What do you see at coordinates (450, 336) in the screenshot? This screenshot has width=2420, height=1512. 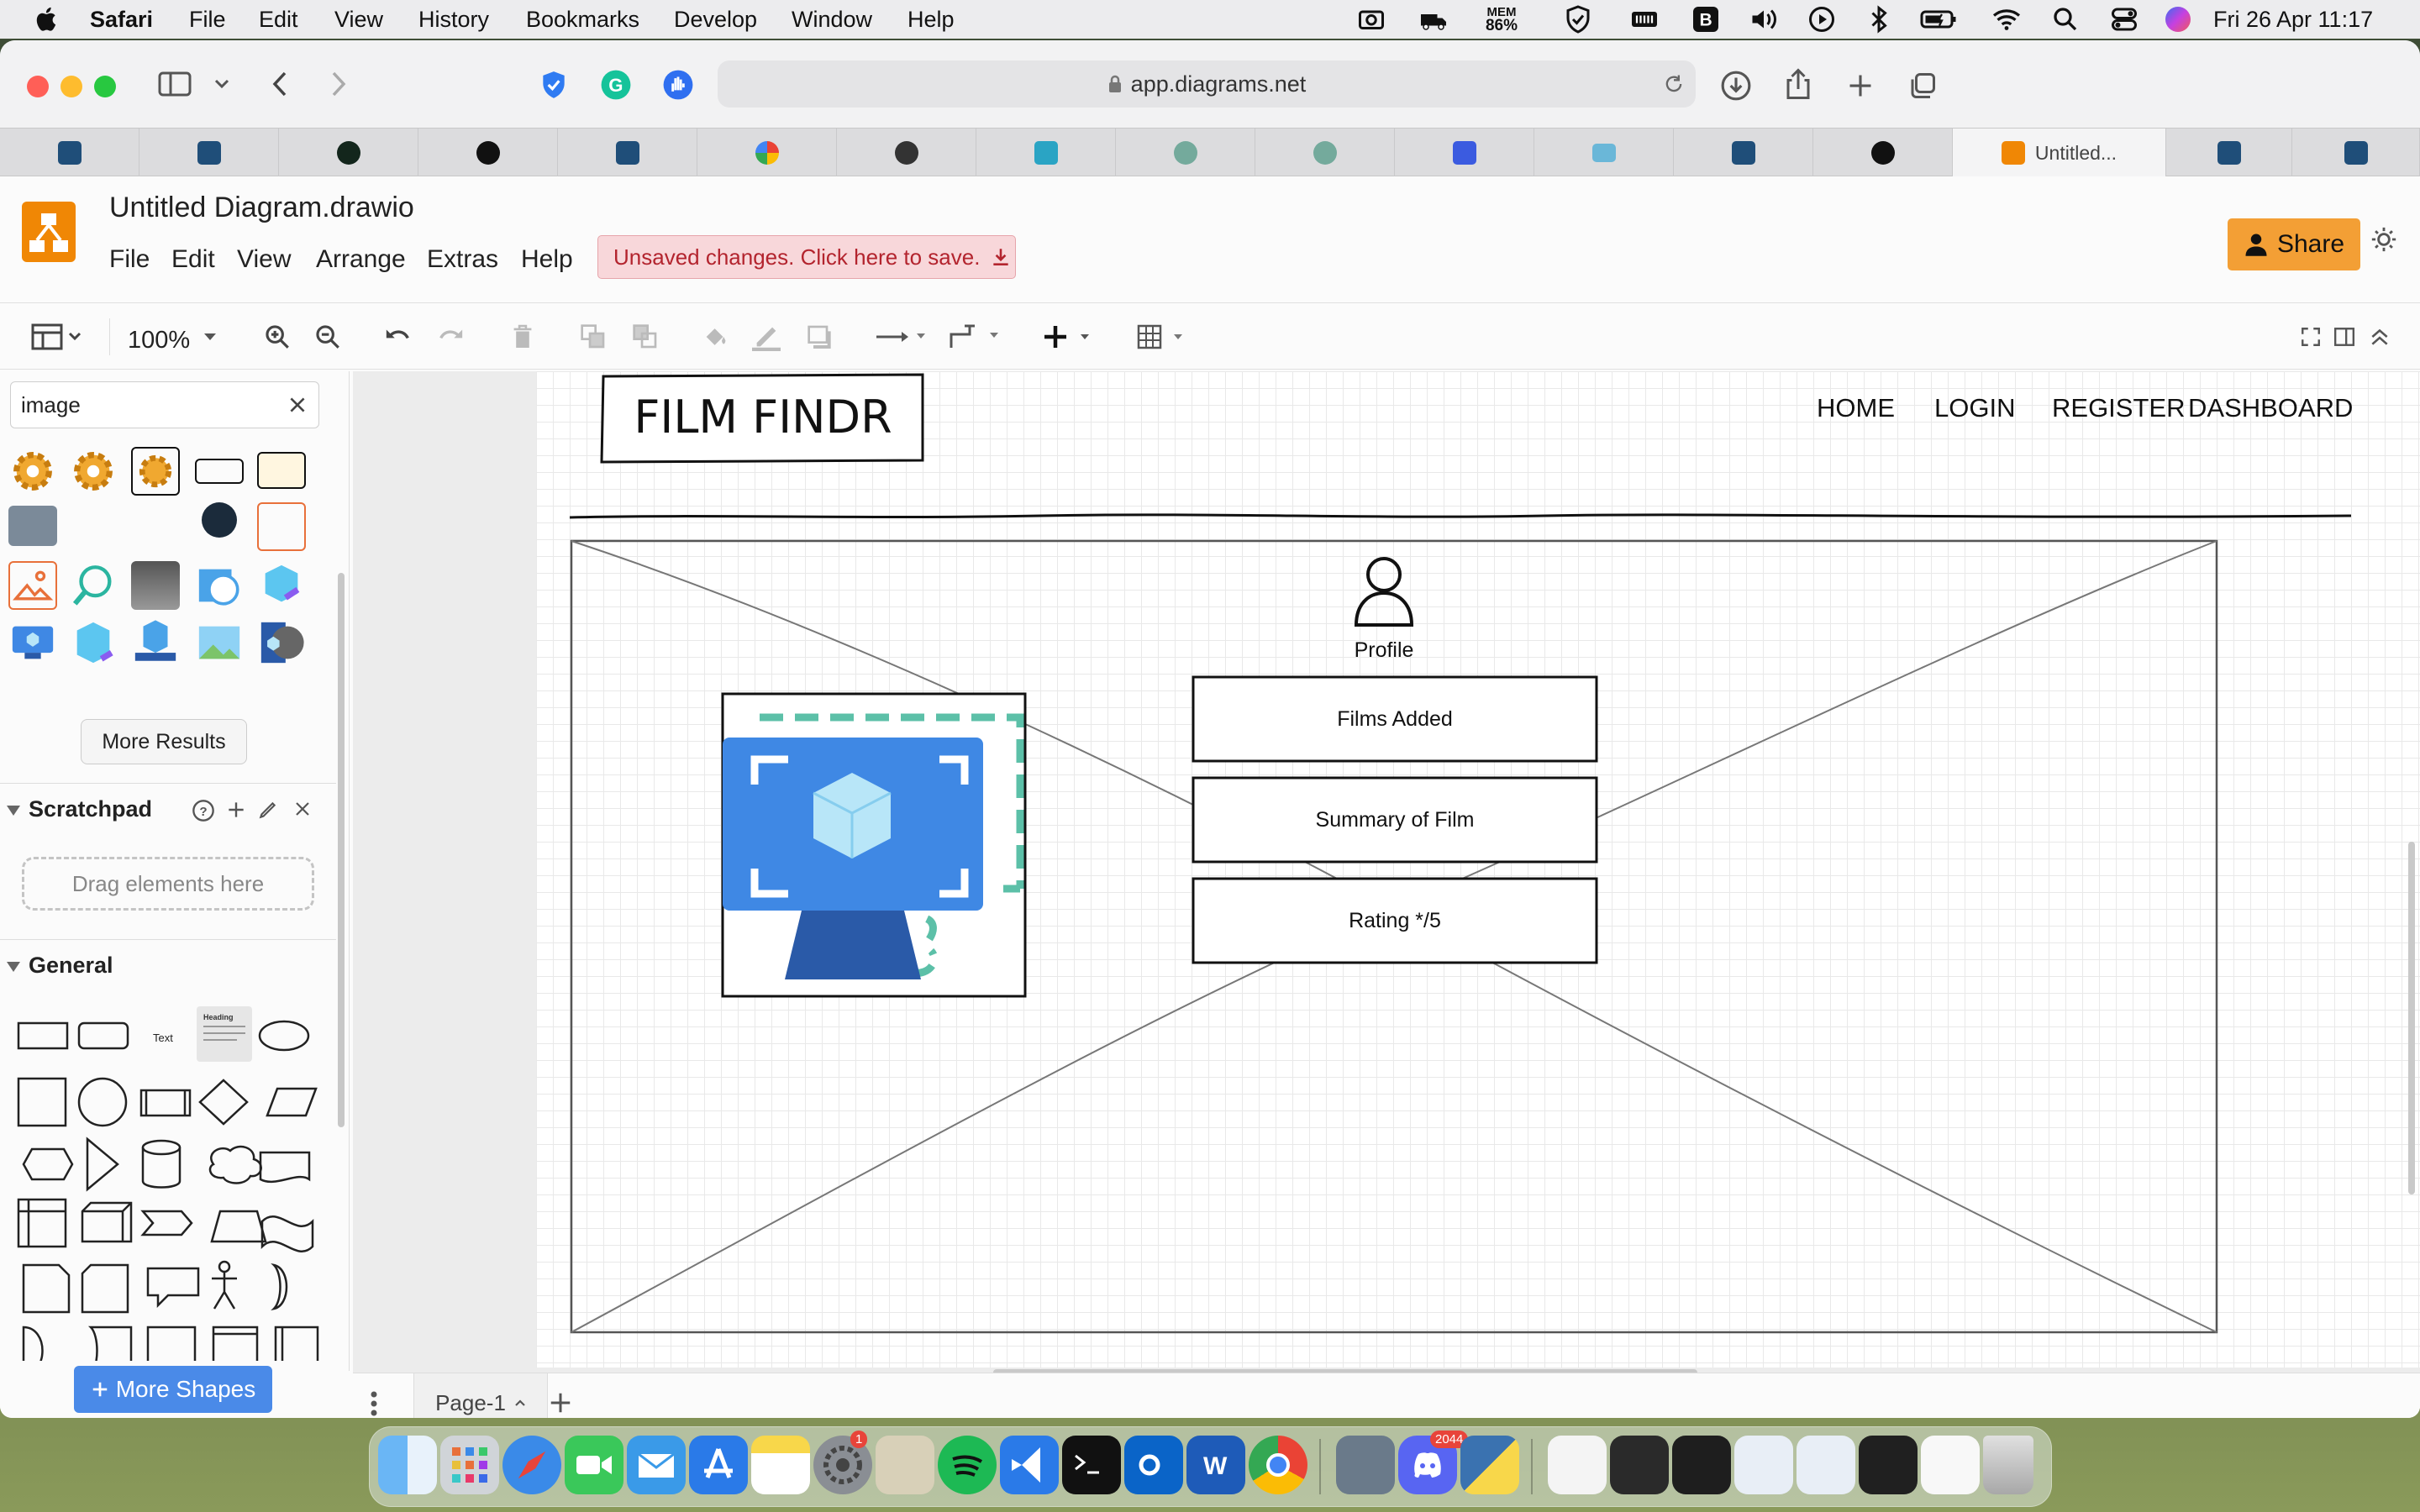 I see `redo-icon` at bounding box center [450, 336].